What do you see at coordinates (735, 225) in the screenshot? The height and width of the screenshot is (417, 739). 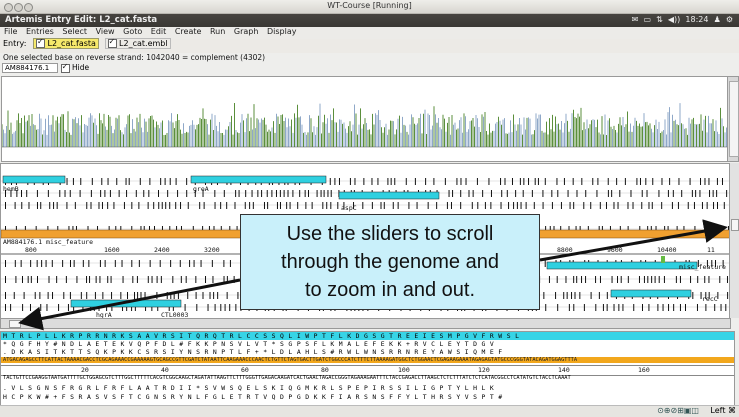 I see `zoom-slider-thumb` at bounding box center [735, 225].